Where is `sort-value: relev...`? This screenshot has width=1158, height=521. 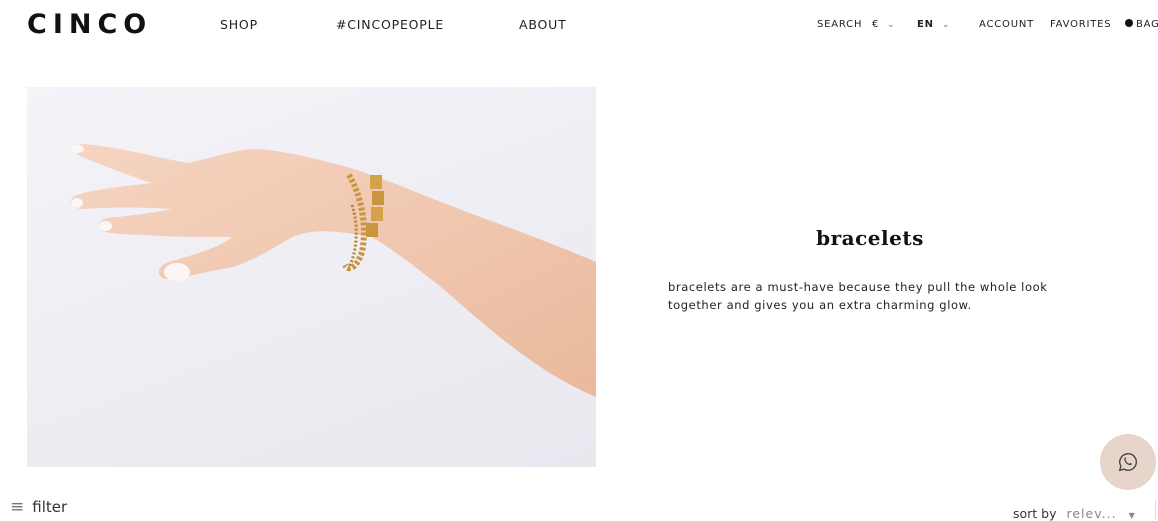
sort-value: relev... is located at coordinates (1091, 513).